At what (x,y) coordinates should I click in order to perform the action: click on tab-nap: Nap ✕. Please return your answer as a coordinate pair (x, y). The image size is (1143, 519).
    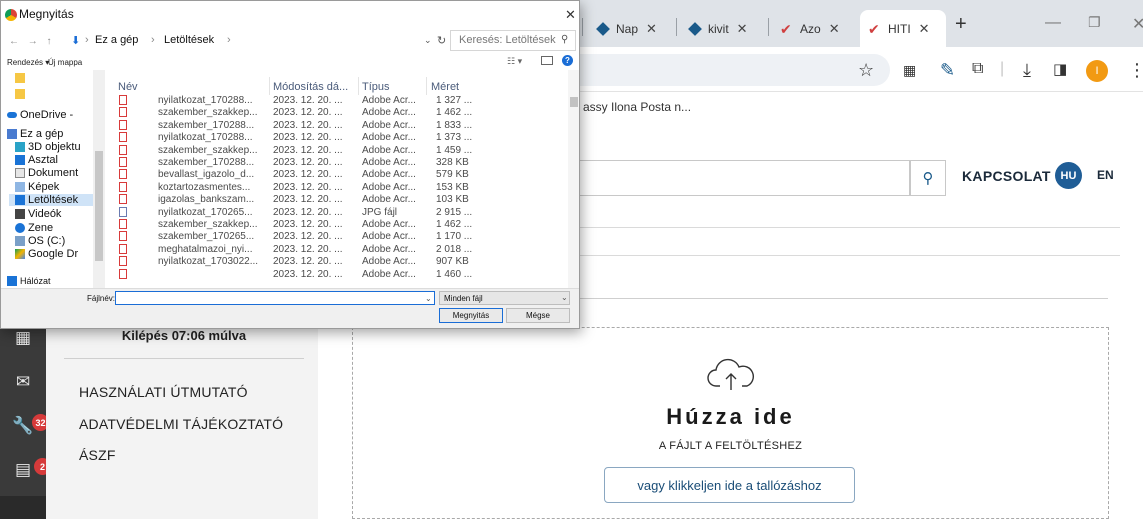
    Looking at the image, I should click on (631, 28).